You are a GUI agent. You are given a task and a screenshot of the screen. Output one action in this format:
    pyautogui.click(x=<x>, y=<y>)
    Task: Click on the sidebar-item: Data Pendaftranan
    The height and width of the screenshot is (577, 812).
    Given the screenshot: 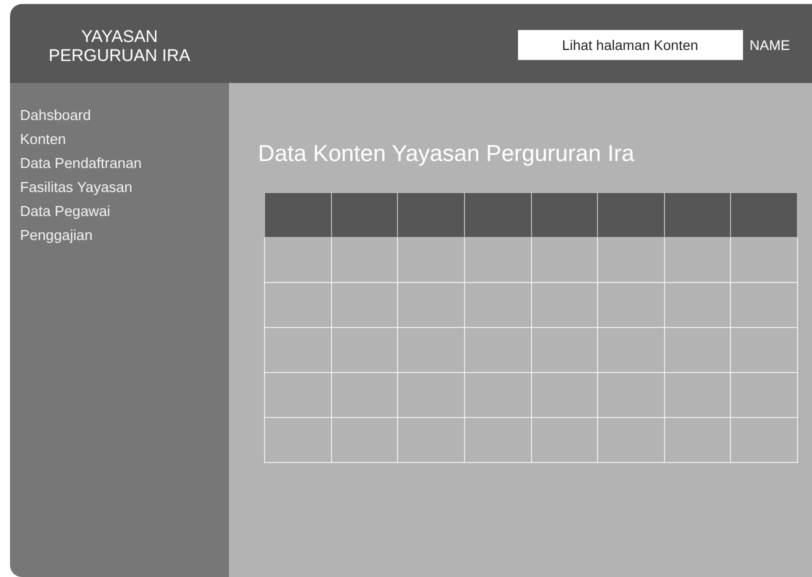 What is the action you would take?
    pyautogui.click(x=81, y=164)
    